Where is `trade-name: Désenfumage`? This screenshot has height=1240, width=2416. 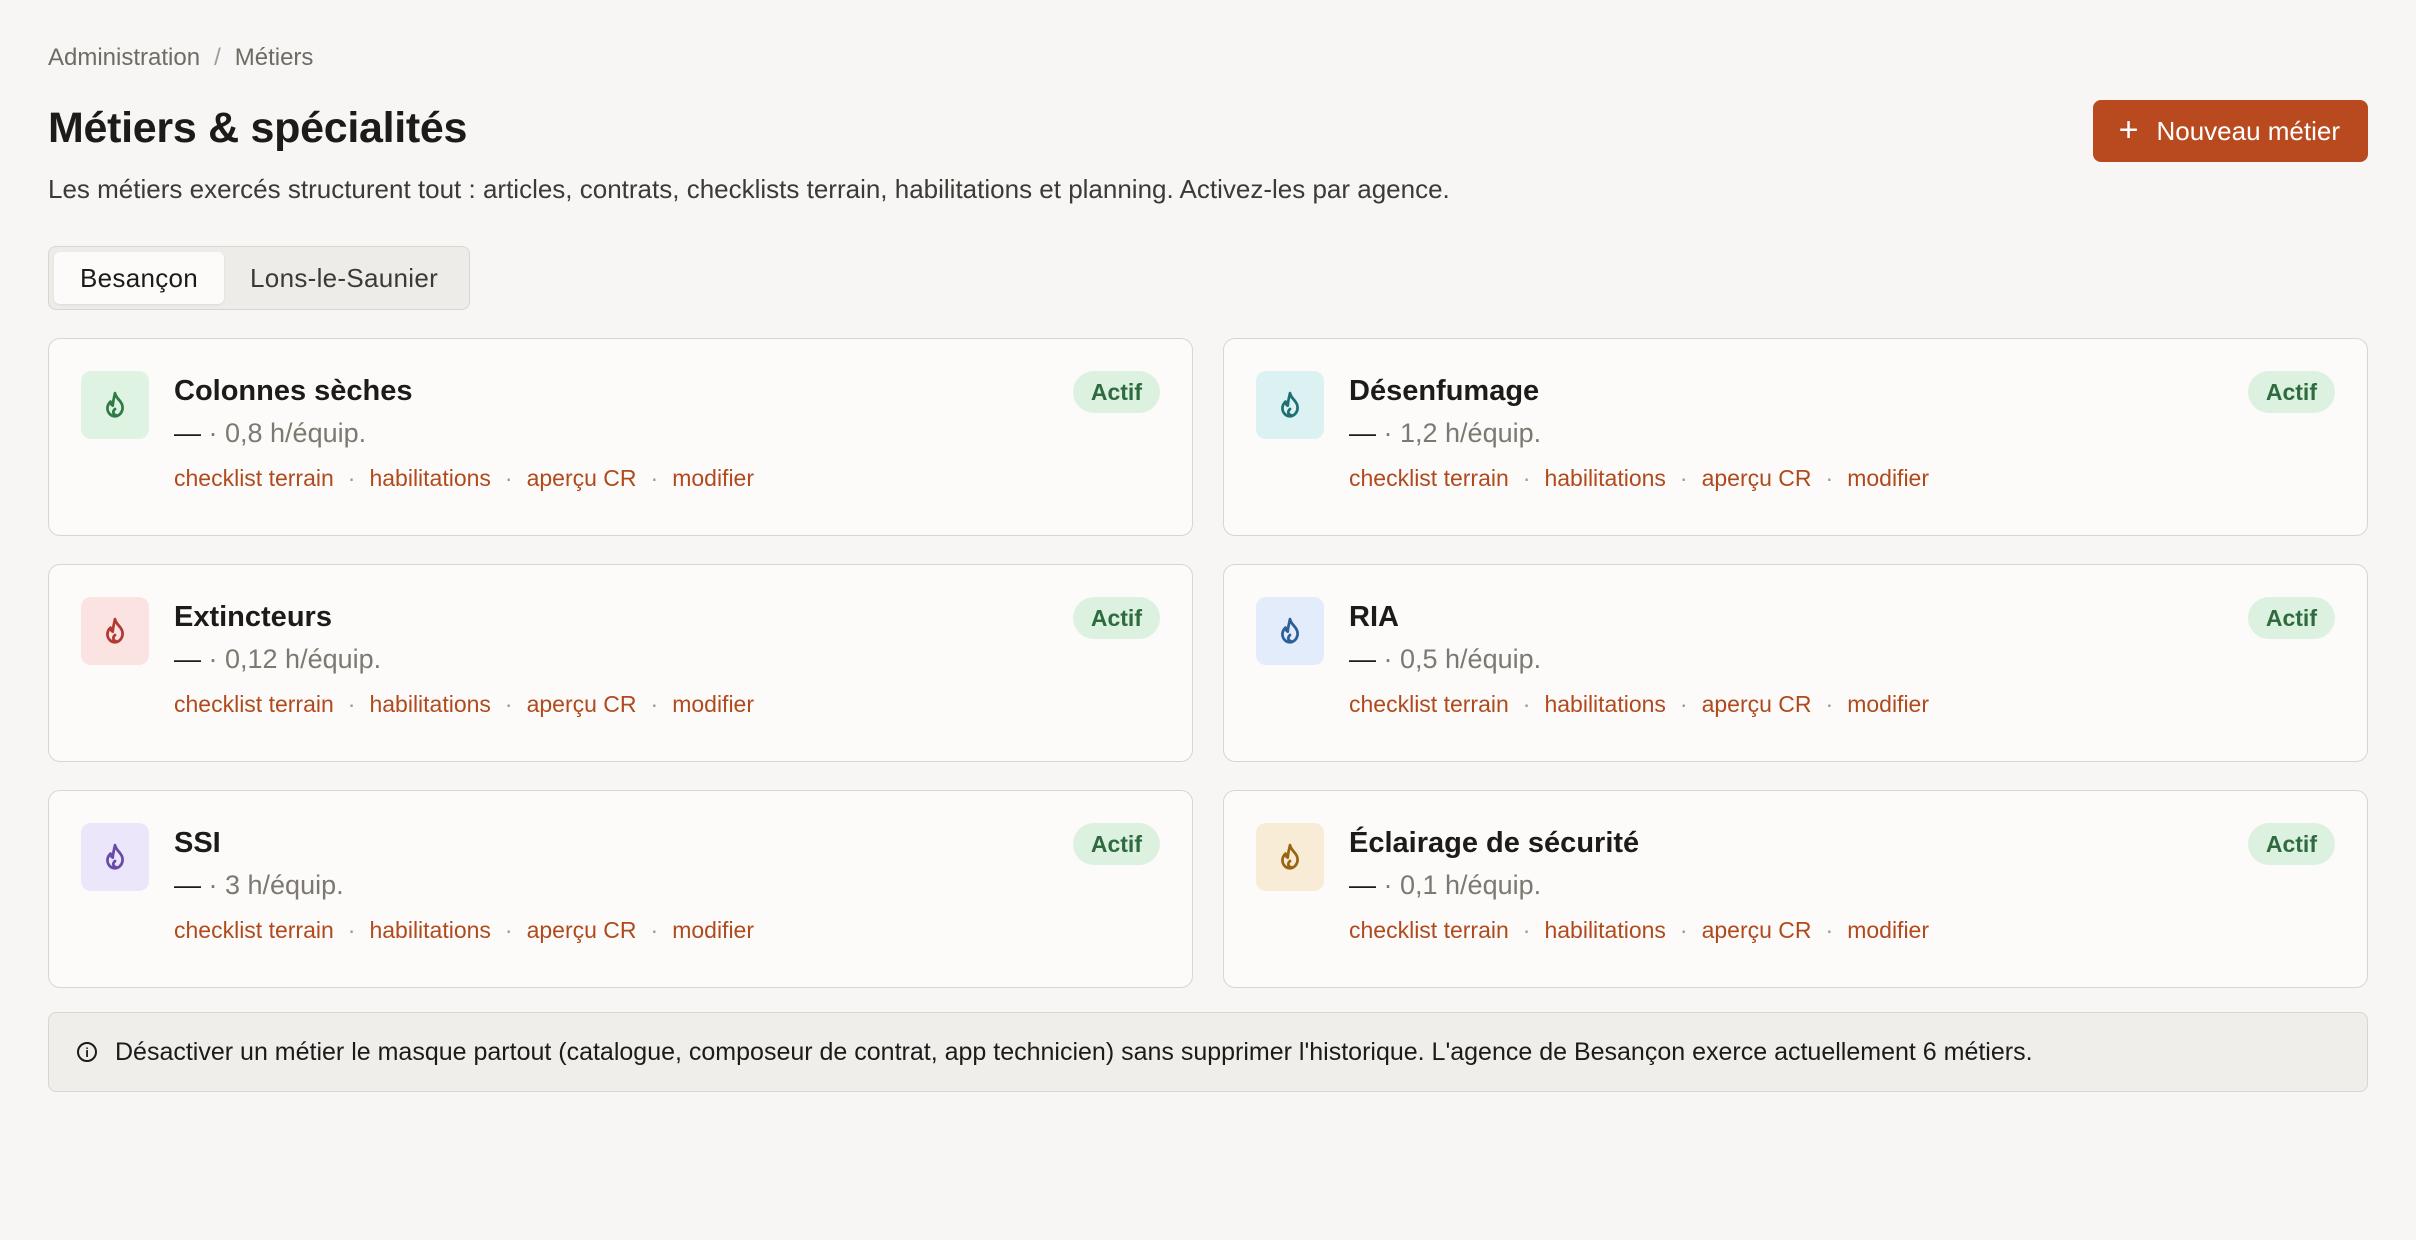
trade-name: Désenfumage is located at coordinates (1444, 391).